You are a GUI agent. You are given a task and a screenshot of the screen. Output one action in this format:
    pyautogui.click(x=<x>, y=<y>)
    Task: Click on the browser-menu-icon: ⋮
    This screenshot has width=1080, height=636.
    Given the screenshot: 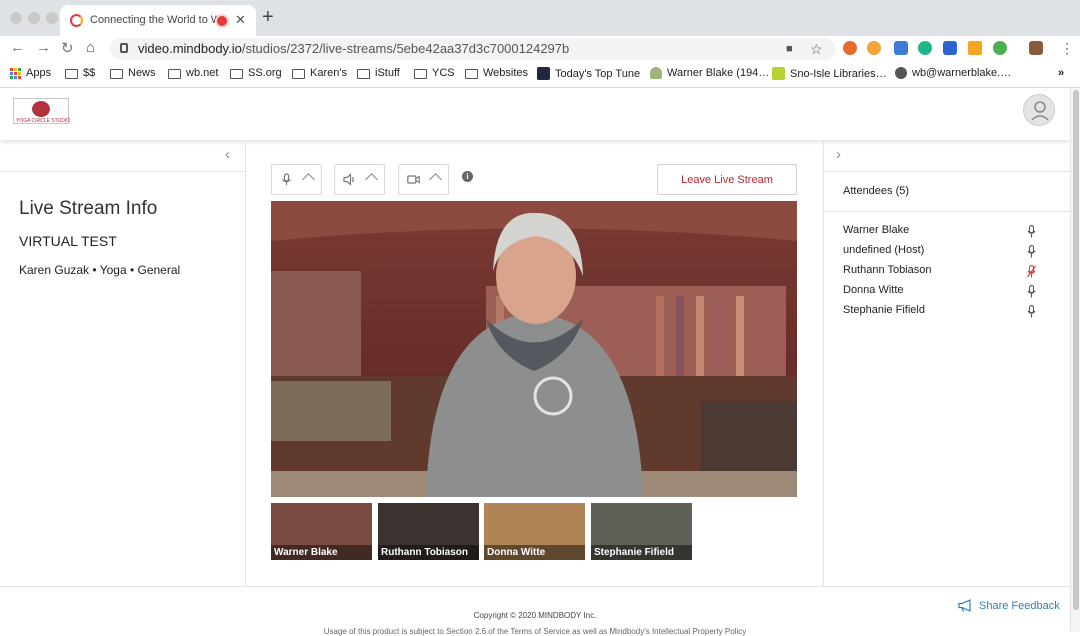 What is the action you would take?
    pyautogui.click(x=1067, y=48)
    